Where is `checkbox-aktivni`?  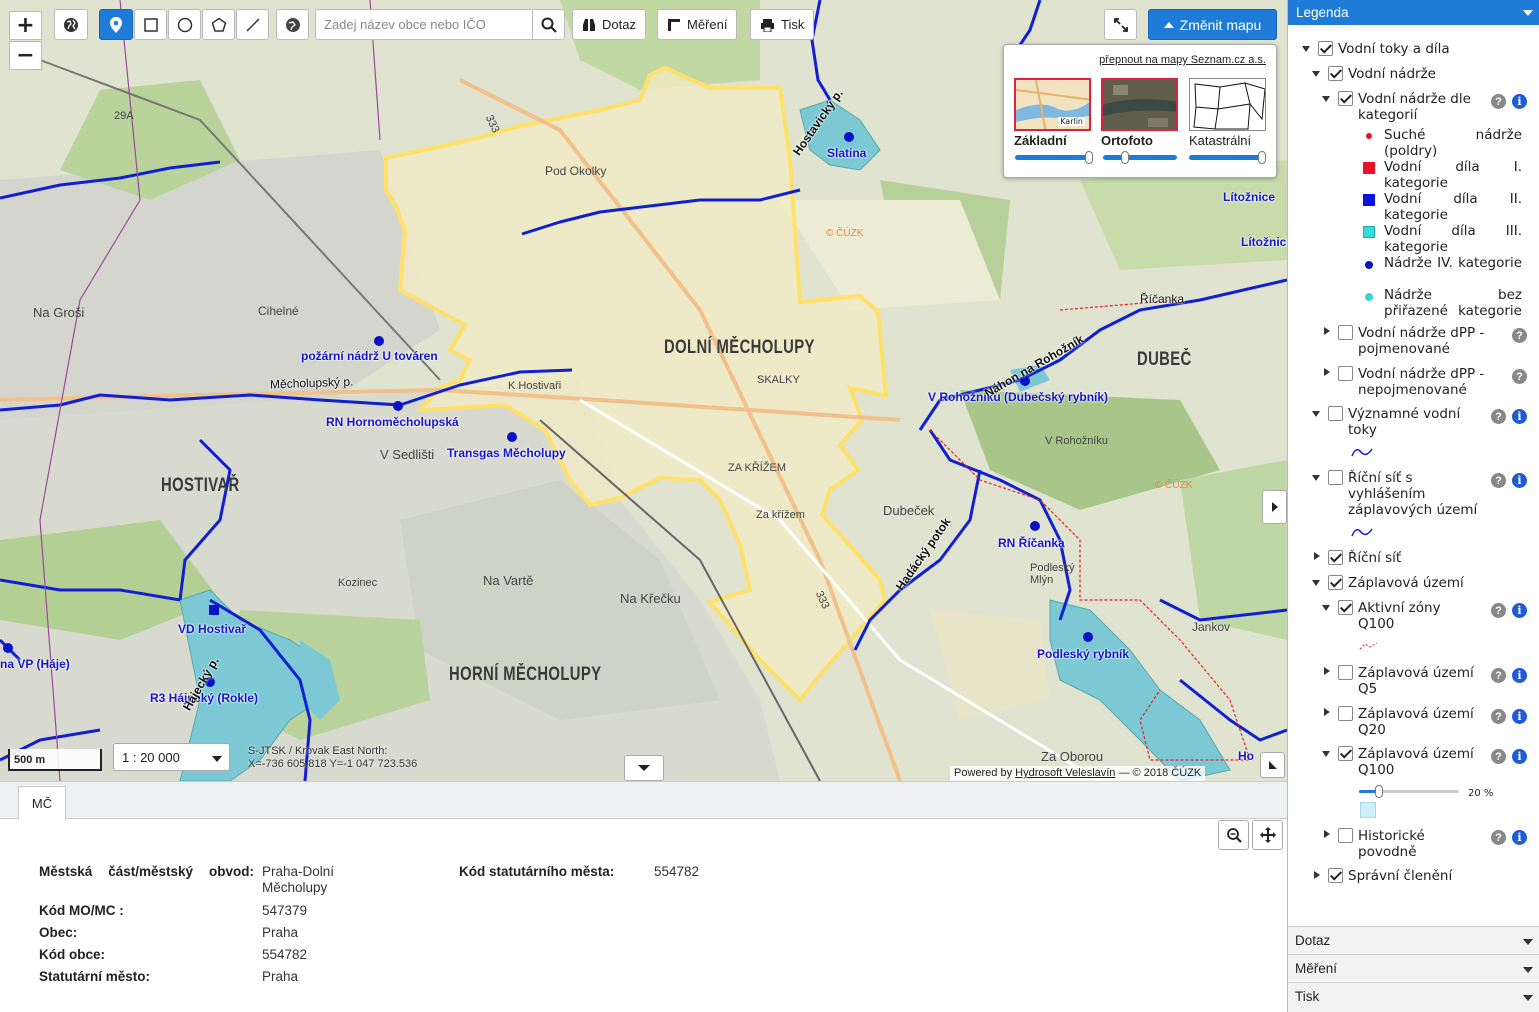 checkbox-aktivni is located at coordinates (1345, 607).